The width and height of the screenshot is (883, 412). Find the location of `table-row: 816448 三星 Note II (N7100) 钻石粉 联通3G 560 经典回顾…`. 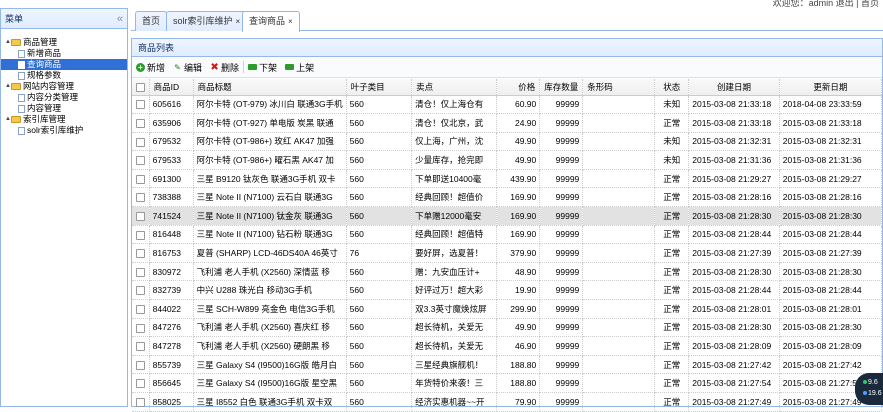

table-row: 816448 三星 Note II (N7100) 钻石粉 联通3G 560 经典回顾… is located at coordinates (507, 235).